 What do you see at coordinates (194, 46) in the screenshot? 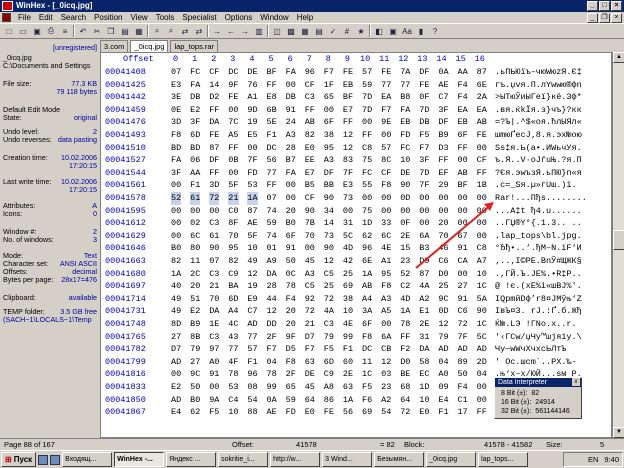
I see `tab-lap-tops-rar: lap_tops.rar` at bounding box center [194, 46].